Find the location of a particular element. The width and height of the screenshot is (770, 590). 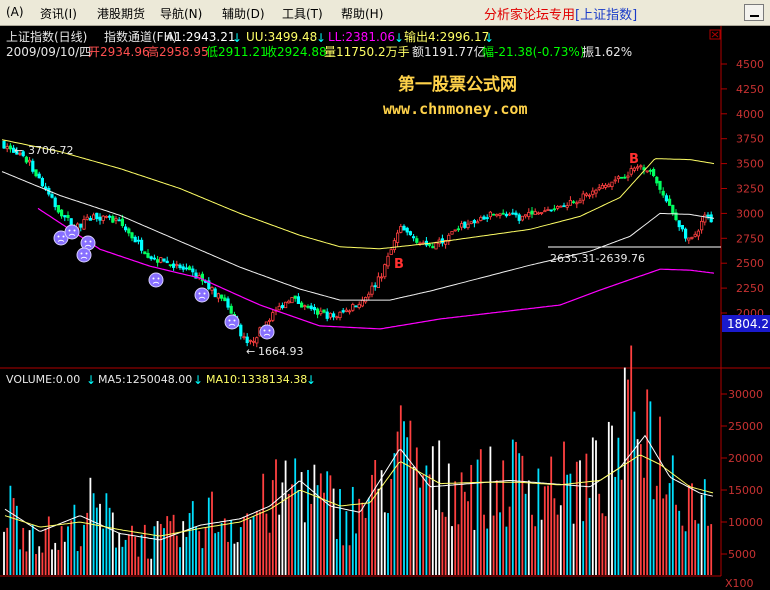

menu-item-help: 帮助(H) is located at coordinates (362, 13).